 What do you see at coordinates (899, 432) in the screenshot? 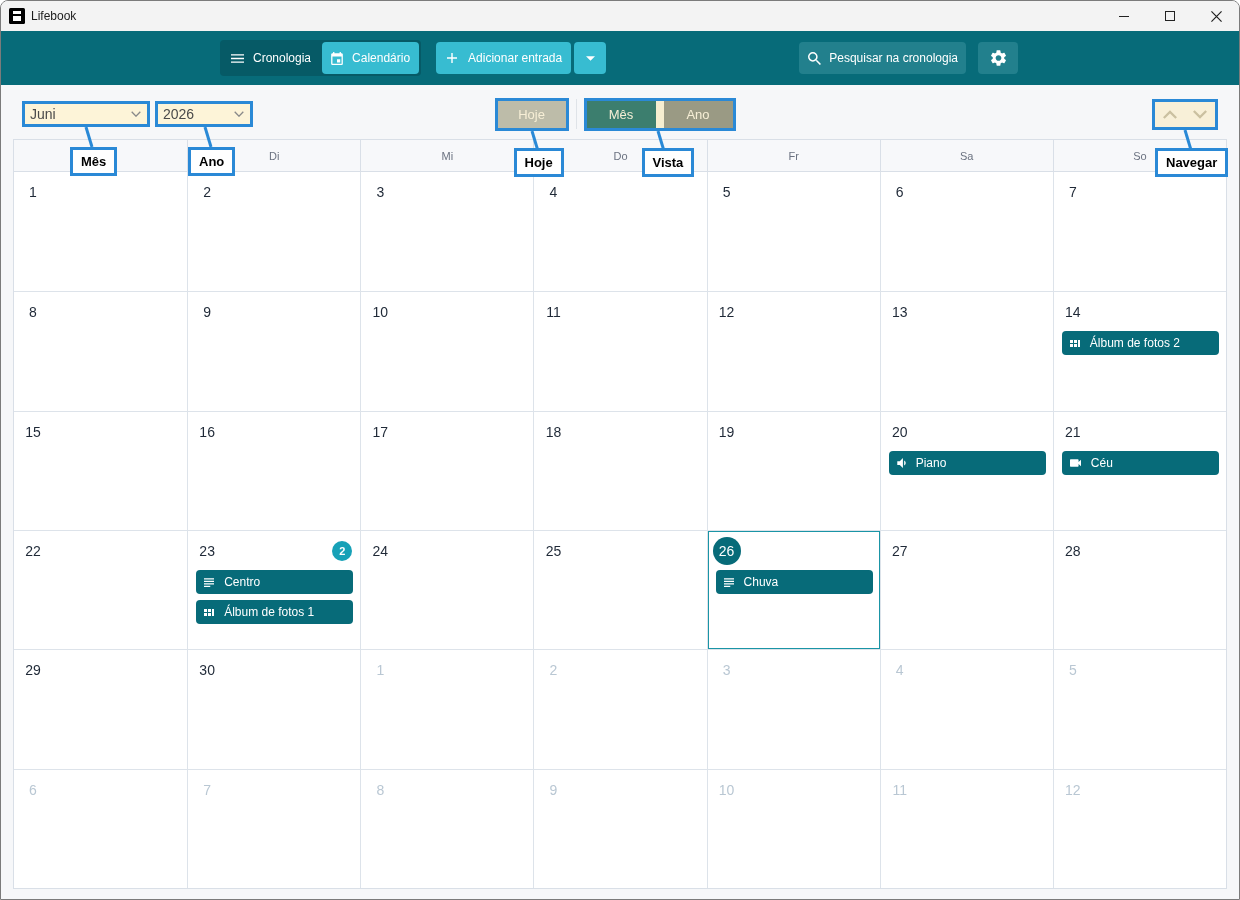
I see `day-number: 20` at bounding box center [899, 432].